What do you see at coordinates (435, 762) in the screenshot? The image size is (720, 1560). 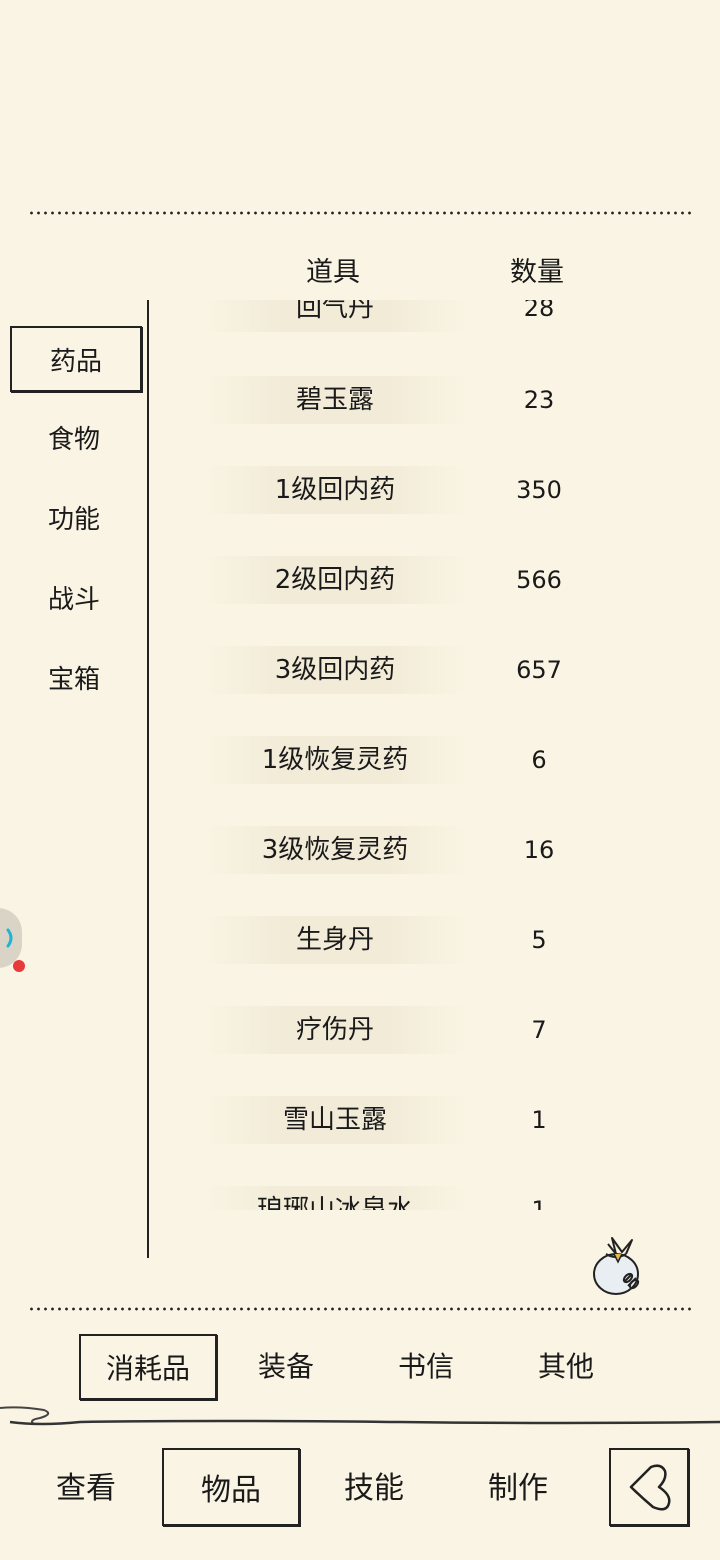 I see `item-row: 1级恢复灵药 6` at bounding box center [435, 762].